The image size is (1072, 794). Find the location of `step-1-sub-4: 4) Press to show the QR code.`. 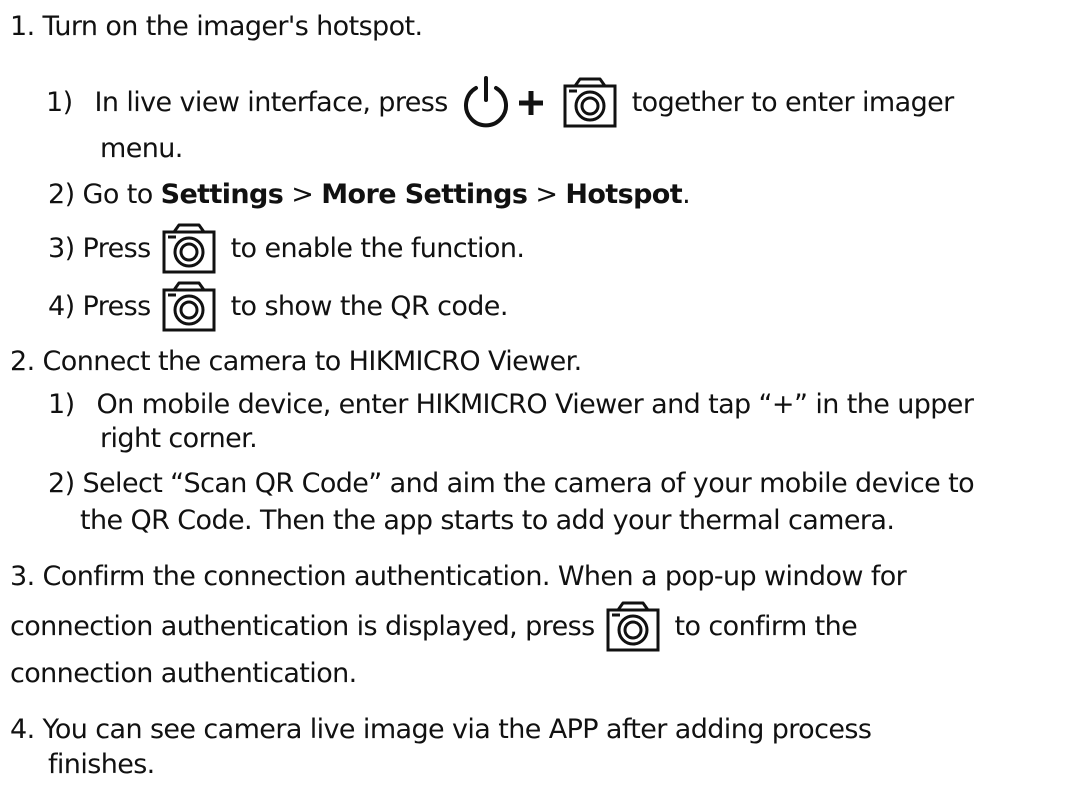

step-1-sub-4: 4) Press to show the QR code. is located at coordinates (278, 307).